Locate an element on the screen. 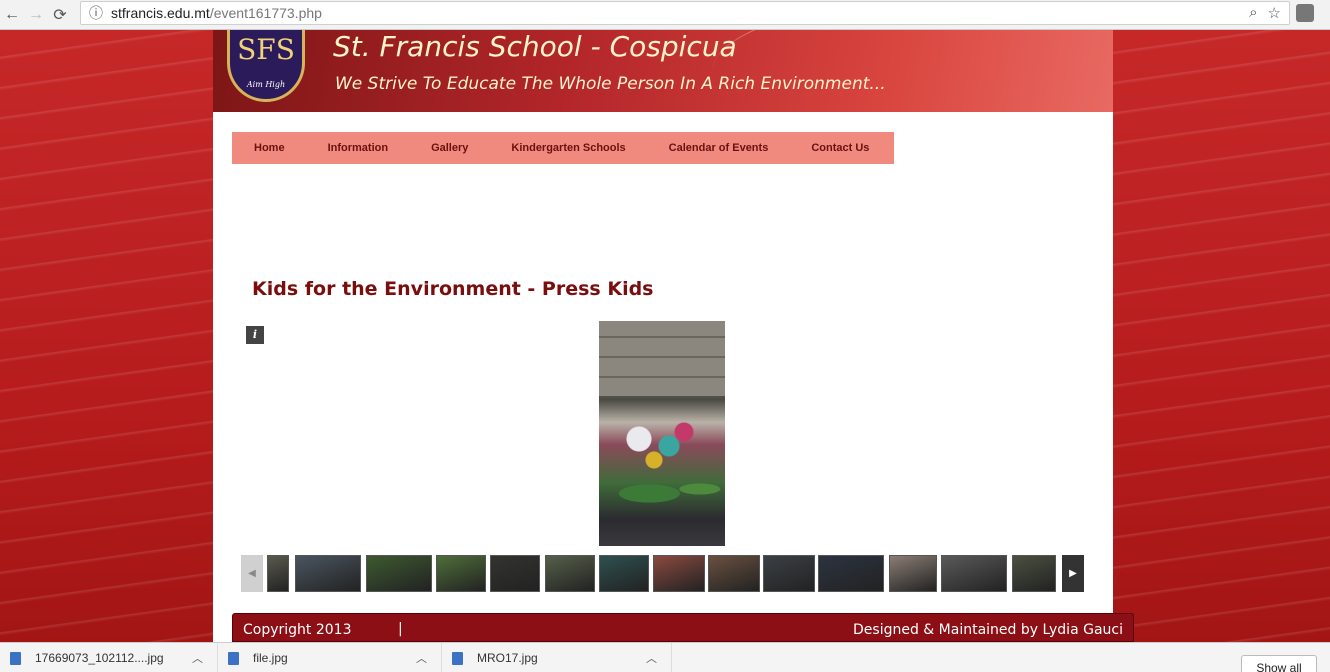 The image size is (1330, 672). download-filename: MRO17.jpg is located at coordinates (507, 658).